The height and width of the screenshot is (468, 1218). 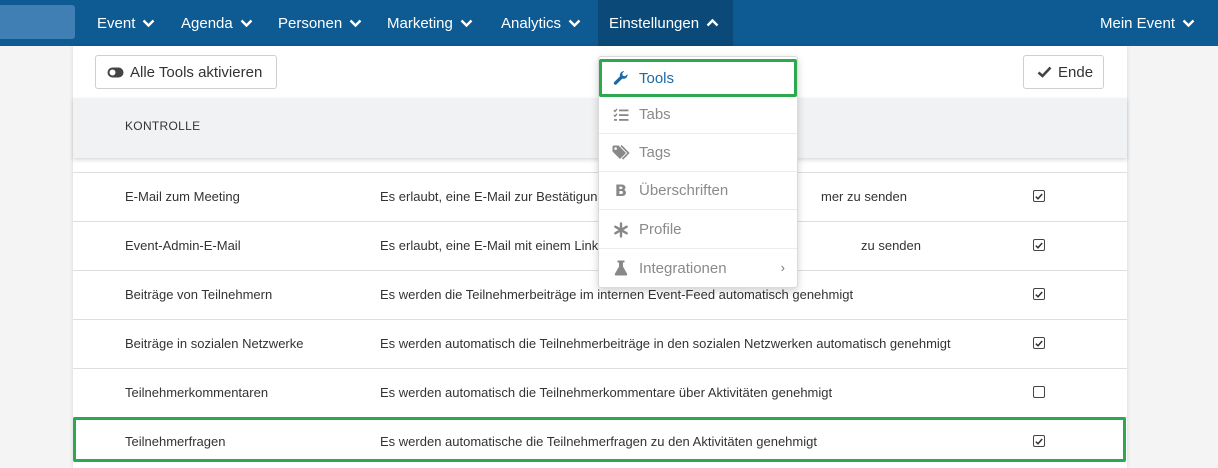 What do you see at coordinates (698, 230) in the screenshot?
I see `menu-item-profile: Profile` at bounding box center [698, 230].